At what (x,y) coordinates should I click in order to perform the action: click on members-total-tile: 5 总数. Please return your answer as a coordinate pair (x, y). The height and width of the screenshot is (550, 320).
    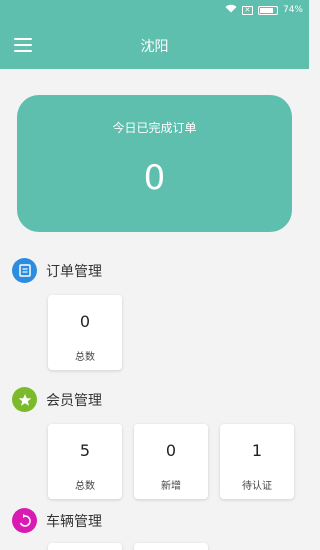
    Looking at the image, I should click on (85, 461).